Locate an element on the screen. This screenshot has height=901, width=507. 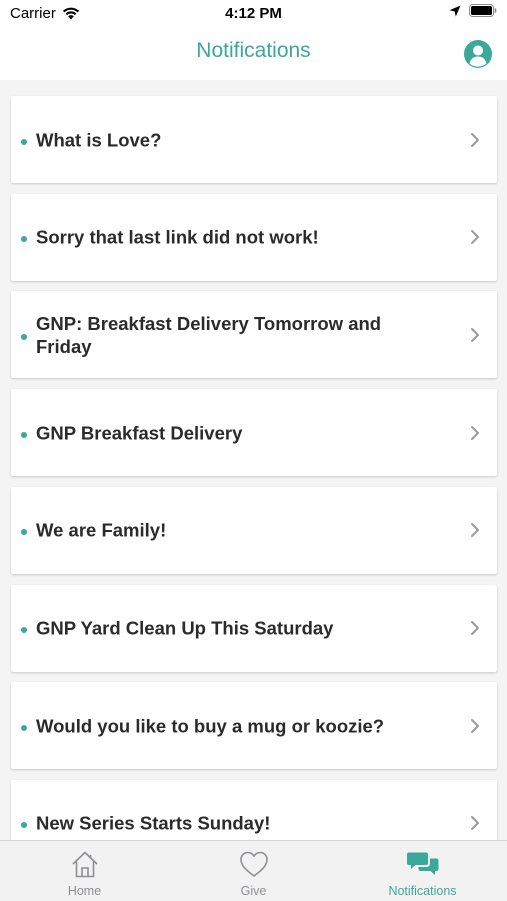
tab-give-label: Give is located at coordinates (253, 891).